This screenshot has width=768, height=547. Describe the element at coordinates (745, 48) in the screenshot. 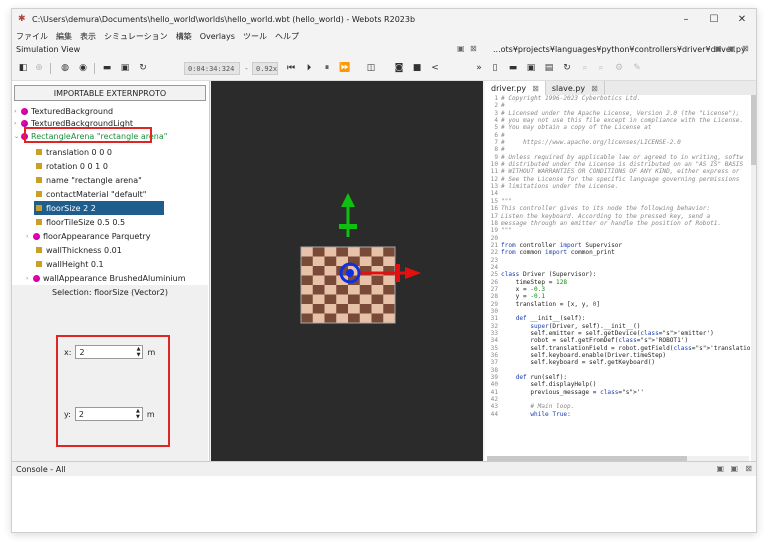

I see `editor-close-icon: ⊠` at that location.